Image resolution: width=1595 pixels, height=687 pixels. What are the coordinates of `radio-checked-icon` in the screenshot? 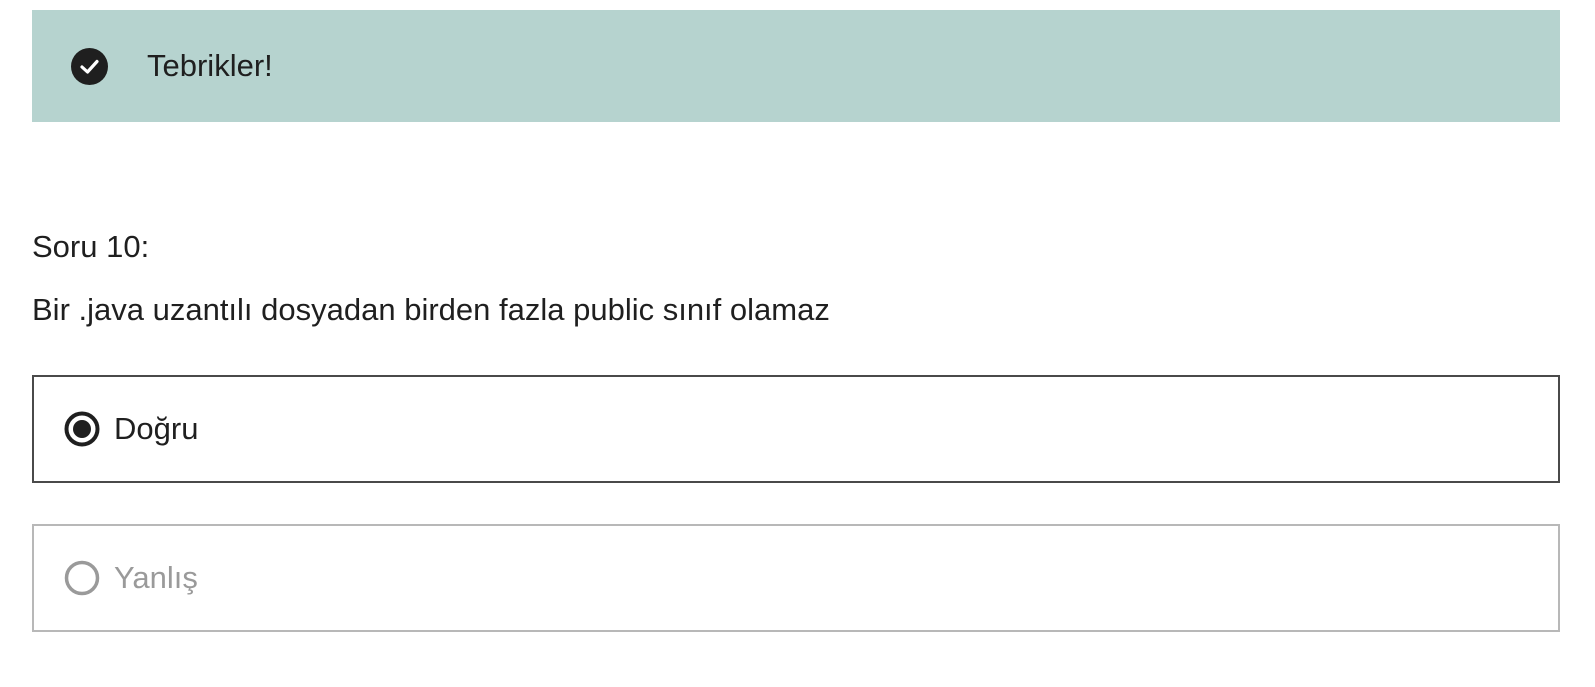 It's located at (82, 429).